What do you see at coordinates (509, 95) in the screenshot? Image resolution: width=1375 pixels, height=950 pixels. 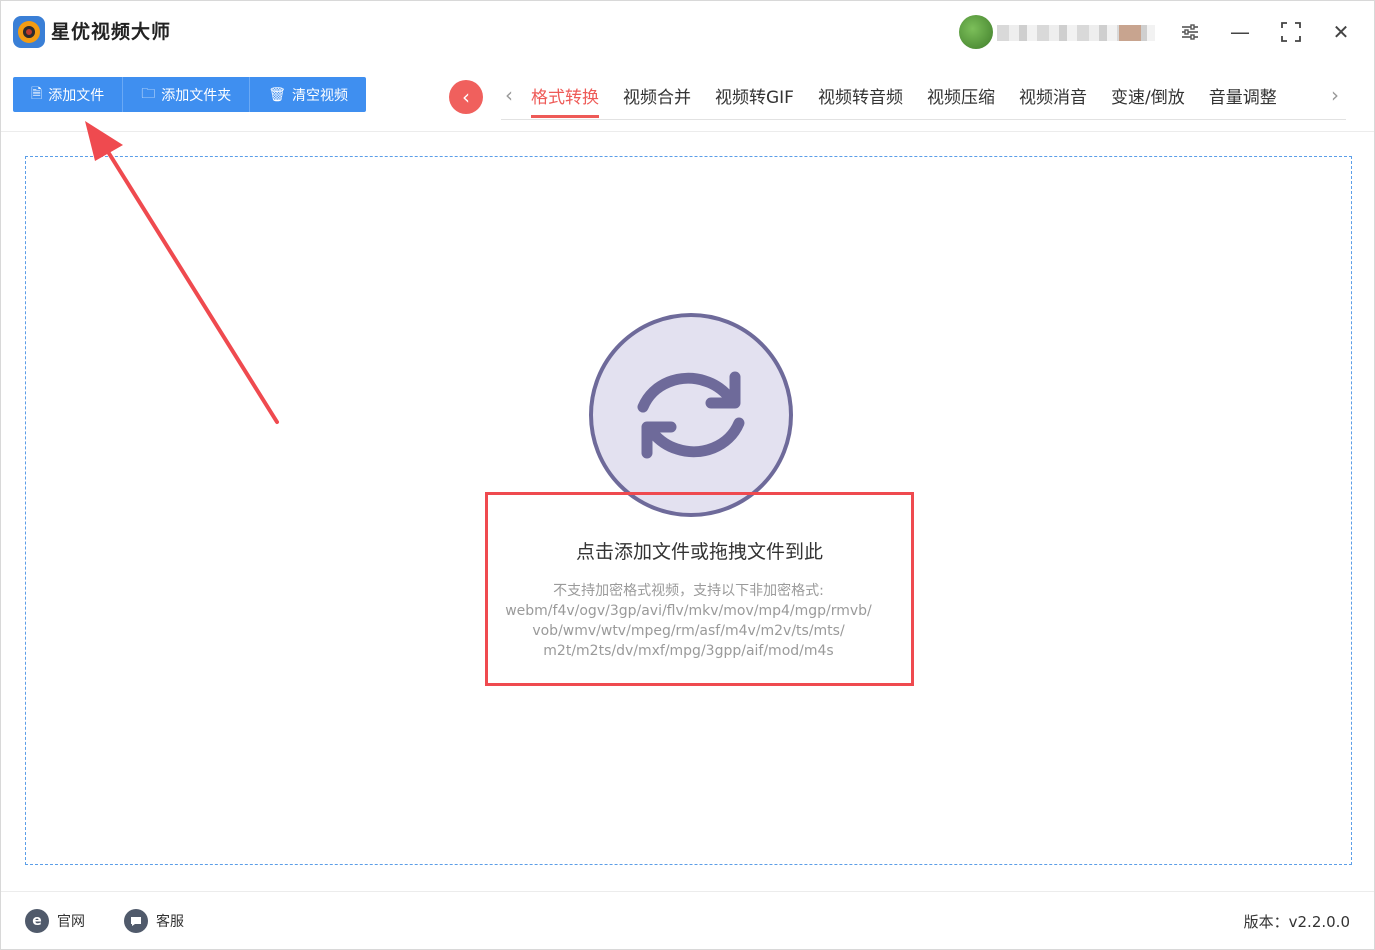 I see `tabs-prev-arrow-icon: ‹` at bounding box center [509, 95].